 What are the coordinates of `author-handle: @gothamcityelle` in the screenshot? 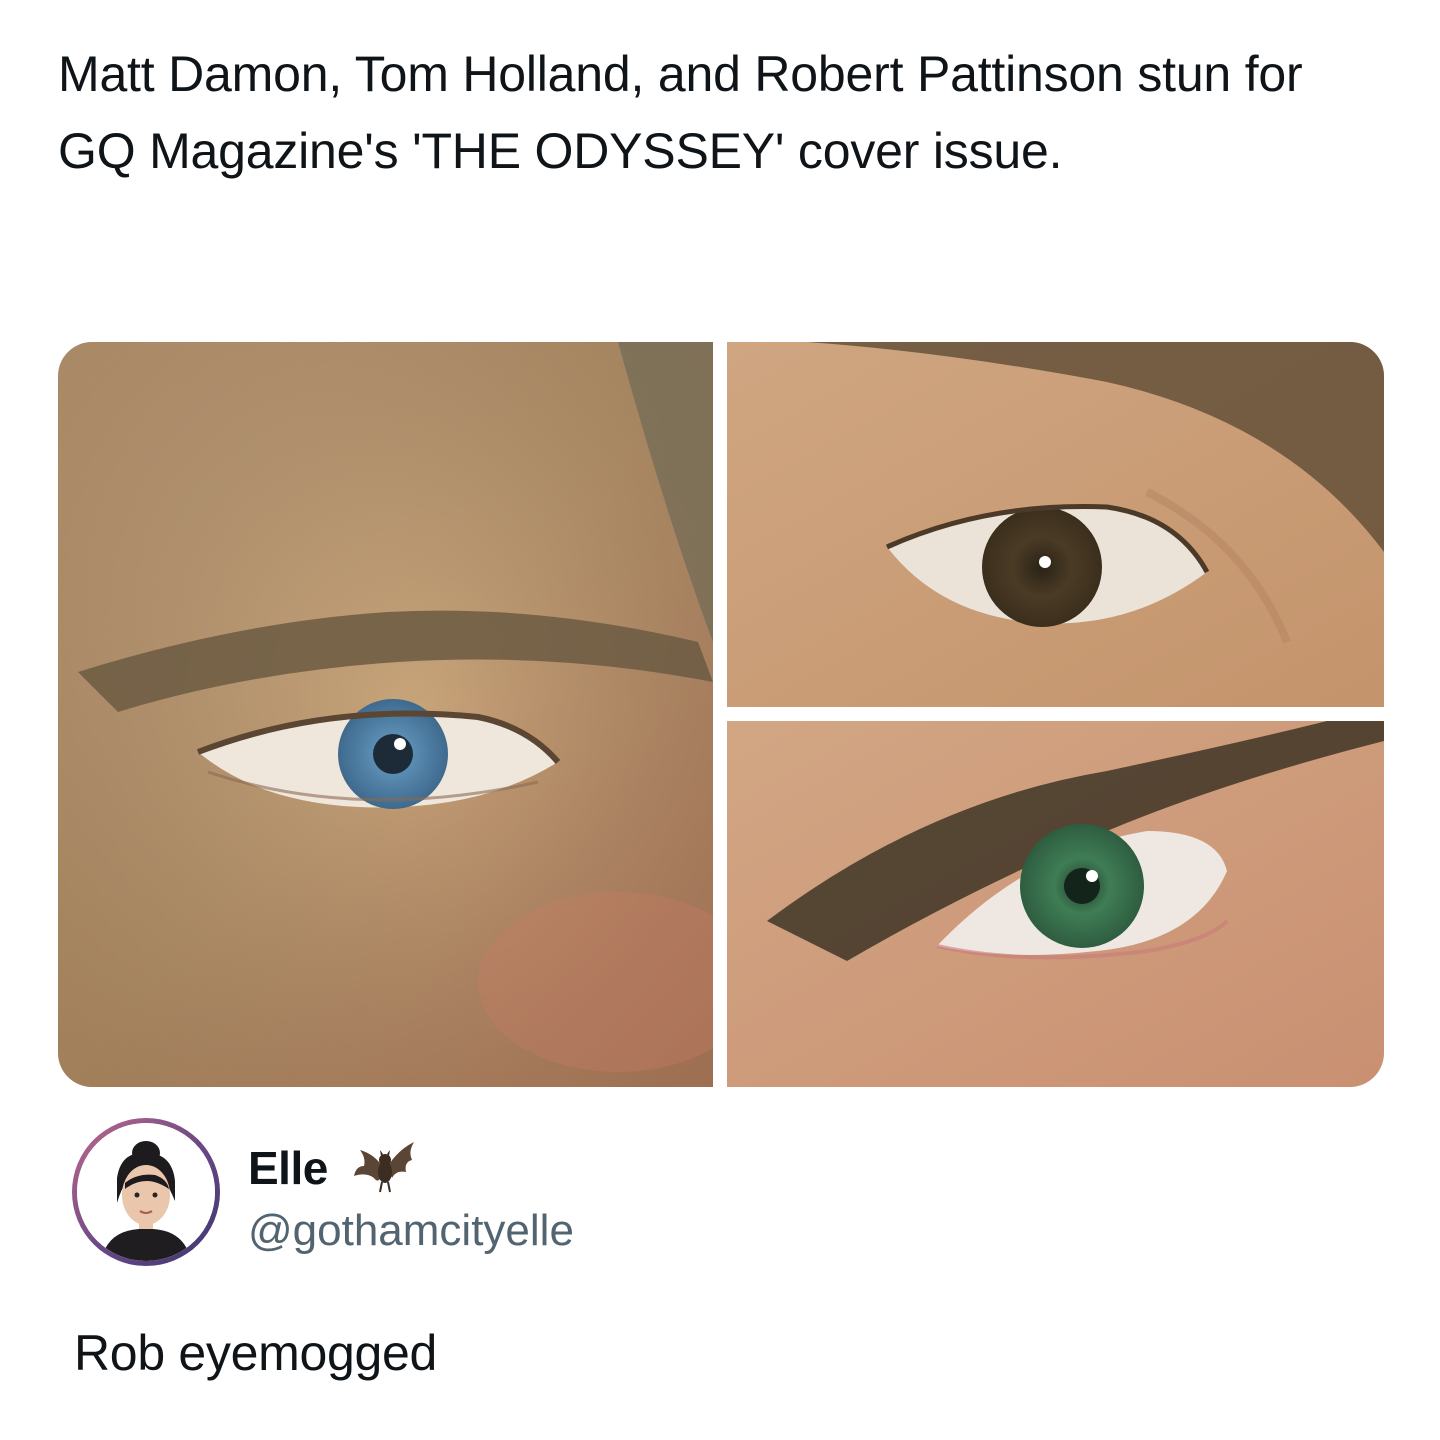 It's located at (411, 1231).